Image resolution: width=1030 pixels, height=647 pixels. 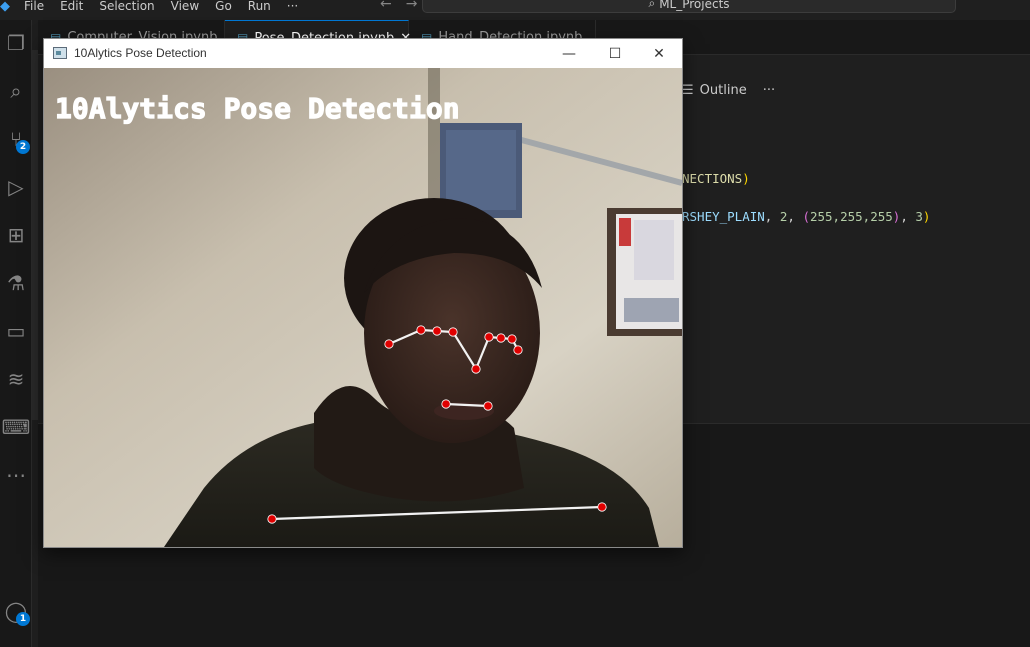 What do you see at coordinates (481, 170) in the screenshot?
I see `poster-detail` at bounding box center [481, 170].